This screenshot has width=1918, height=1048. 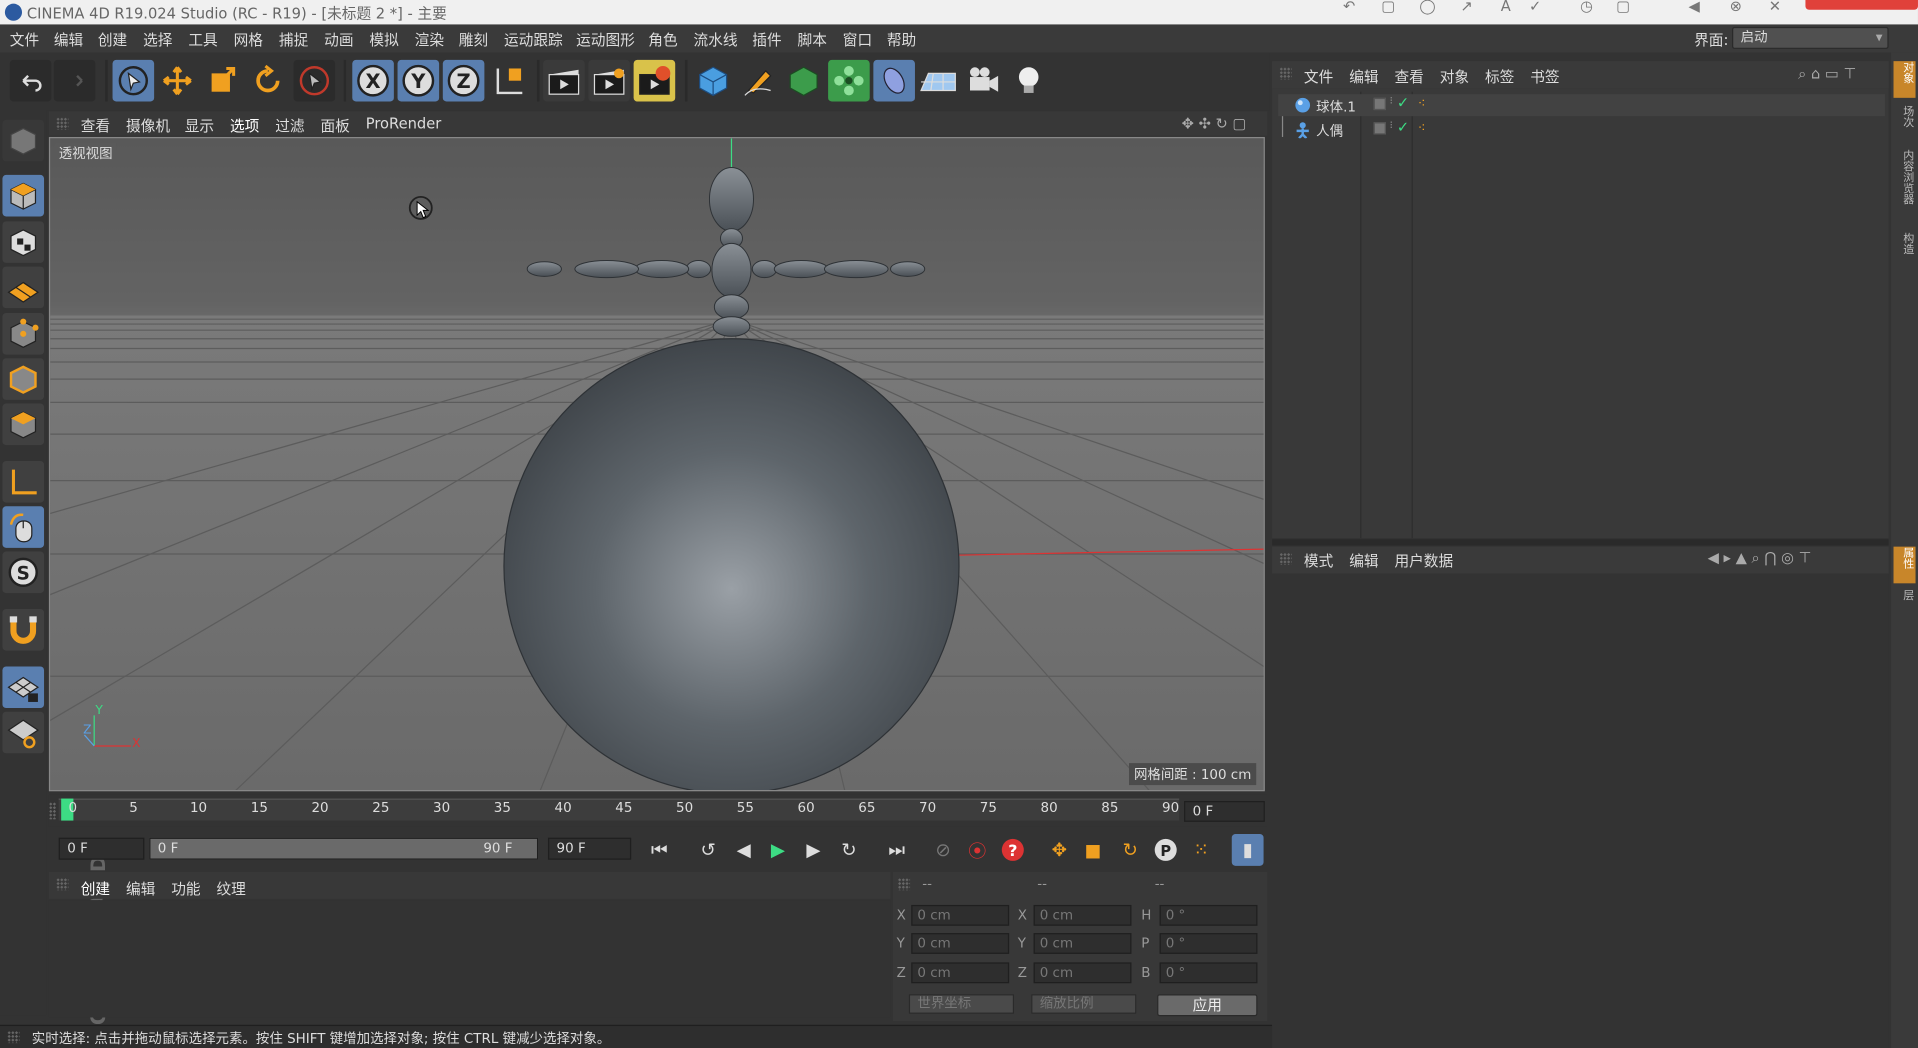 What do you see at coordinates (23, 287) in the screenshot?
I see `workplane-mode-button` at bounding box center [23, 287].